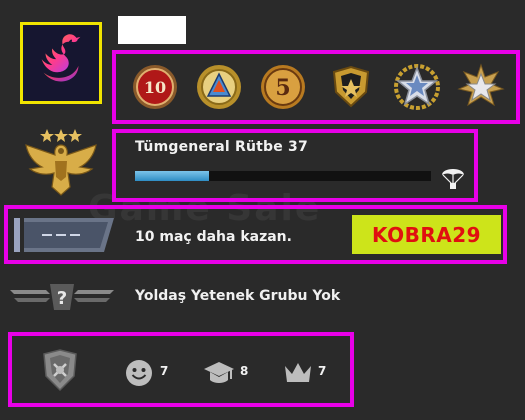 This screenshot has height=420, width=525. Describe the element at coordinates (61, 161) in the screenshot. I see `eagle-rank-icon` at that location.